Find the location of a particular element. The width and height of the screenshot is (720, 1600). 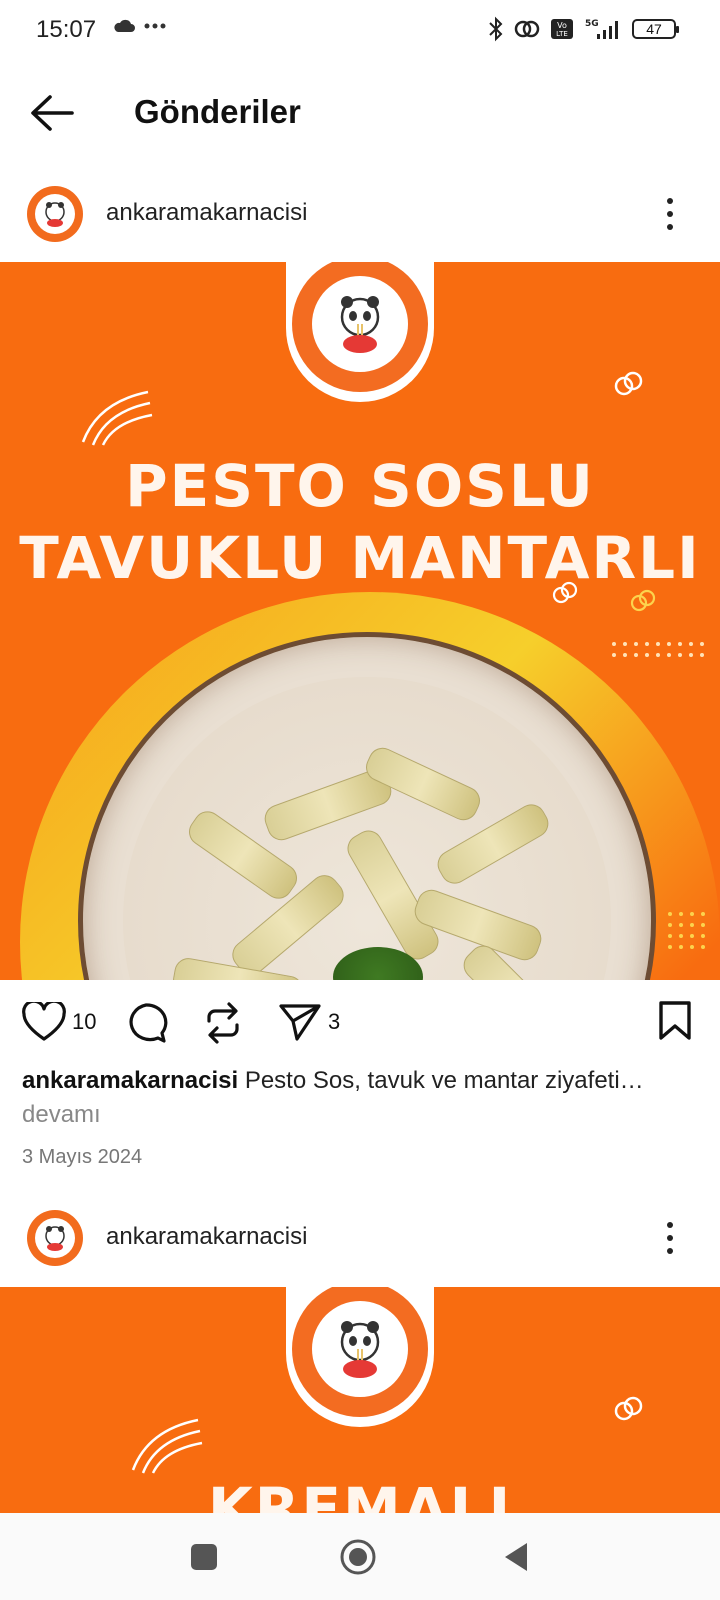

share-count: 3 is located at coordinates (334, 1021).